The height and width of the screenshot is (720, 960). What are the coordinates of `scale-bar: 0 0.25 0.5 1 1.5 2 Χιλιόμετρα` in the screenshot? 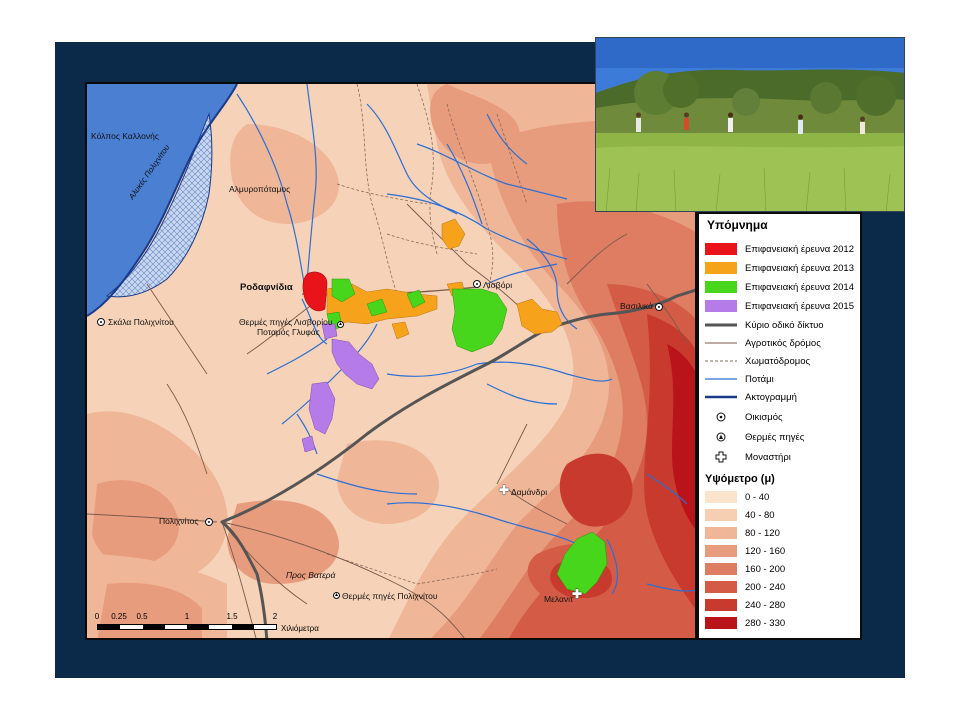 It's located at (235, 623).